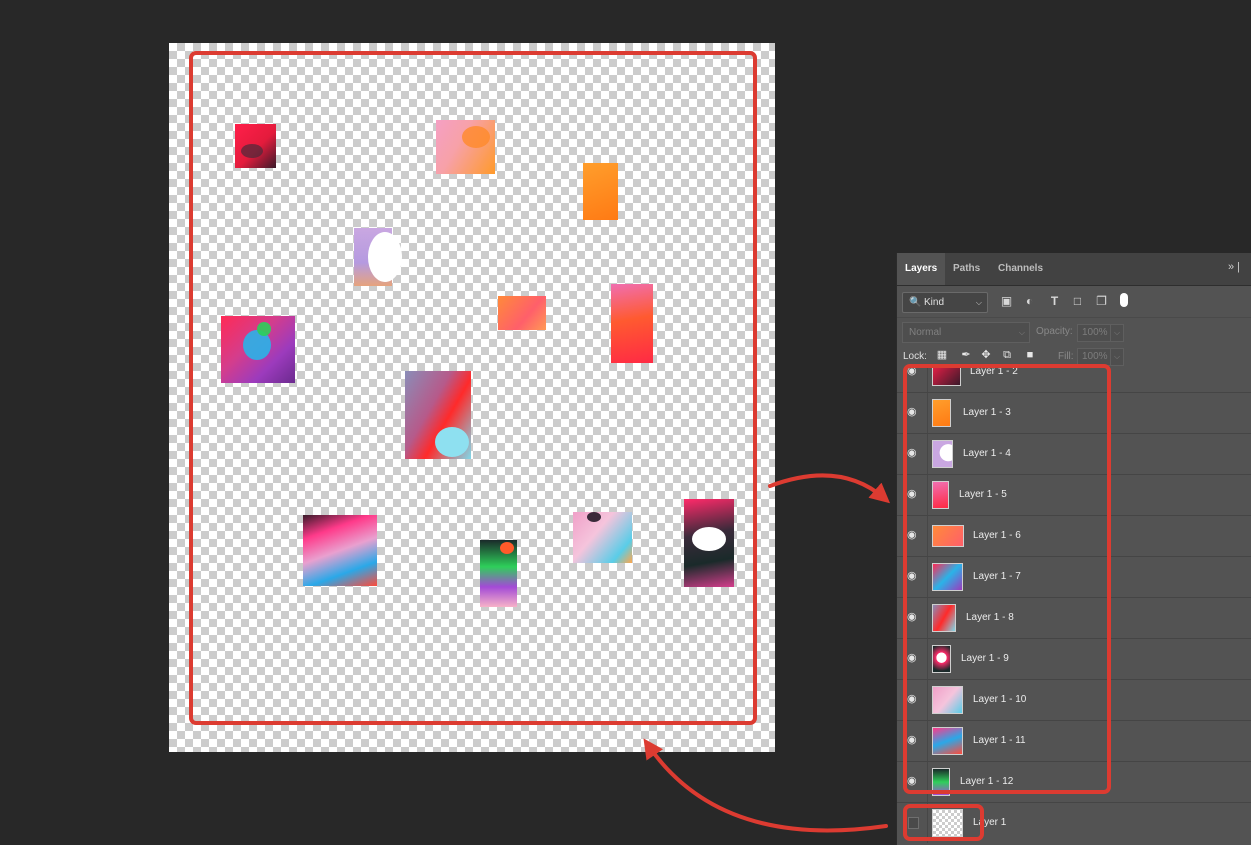 Image resolution: width=1251 pixels, height=845 pixels. I want to click on opacity-field: 100% ⌵, so click(1100, 333).